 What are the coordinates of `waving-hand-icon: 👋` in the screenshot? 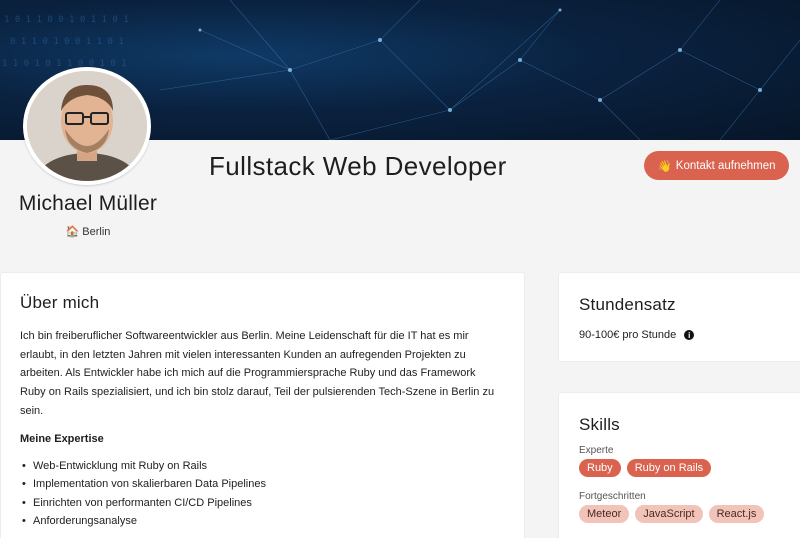 It's located at (664, 166).